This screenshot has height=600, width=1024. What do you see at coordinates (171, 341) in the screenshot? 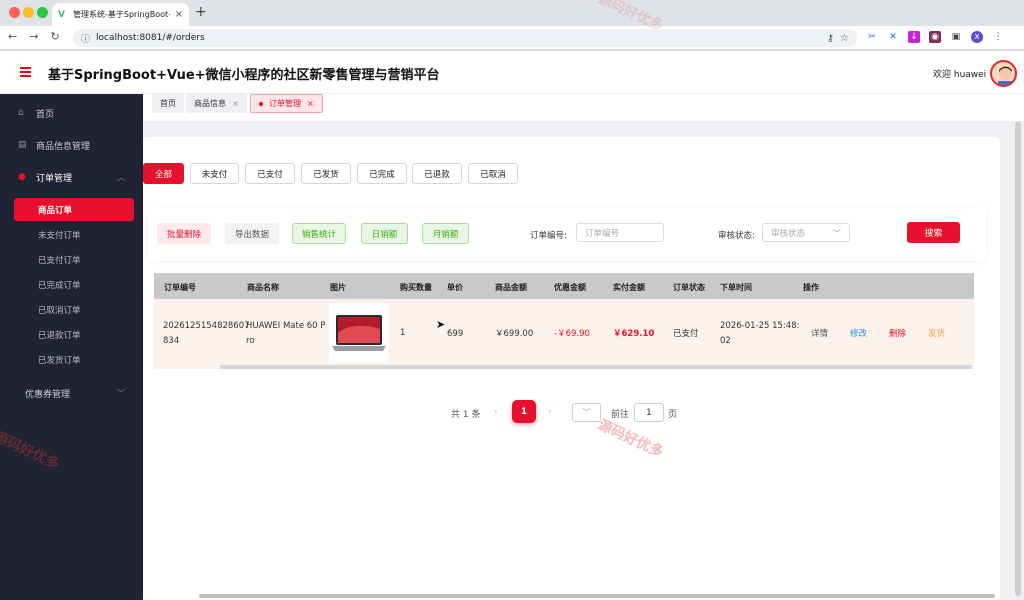
I see `order-no-line: 834` at bounding box center [171, 341].